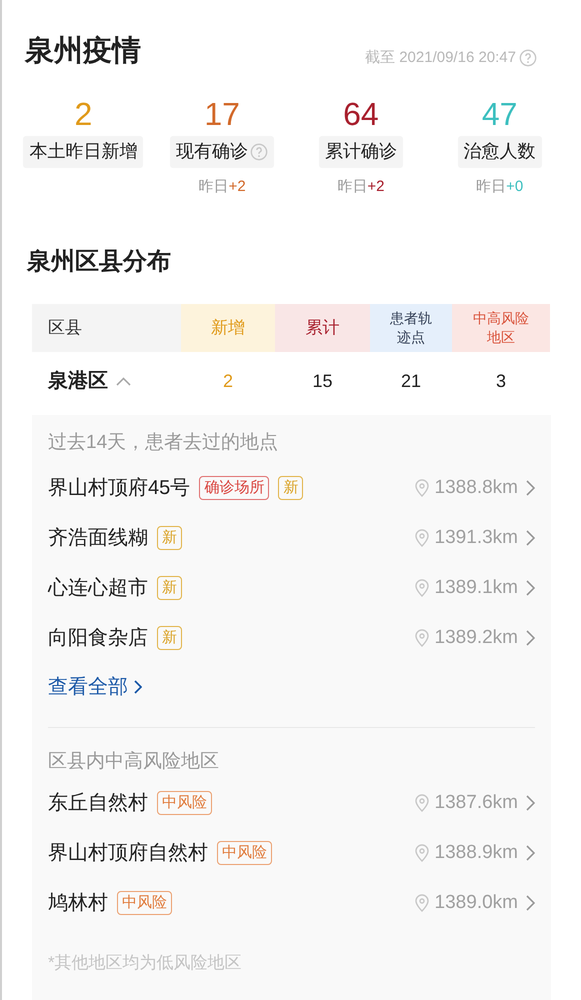 The width and height of the screenshot is (581, 1000). I want to click on table-cell-text: 2, so click(227, 381).